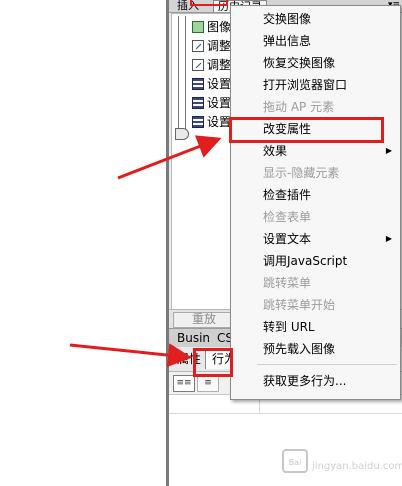  Describe the element at coordinates (275, 151) in the screenshot. I see `menu-item-label: 效果` at that location.